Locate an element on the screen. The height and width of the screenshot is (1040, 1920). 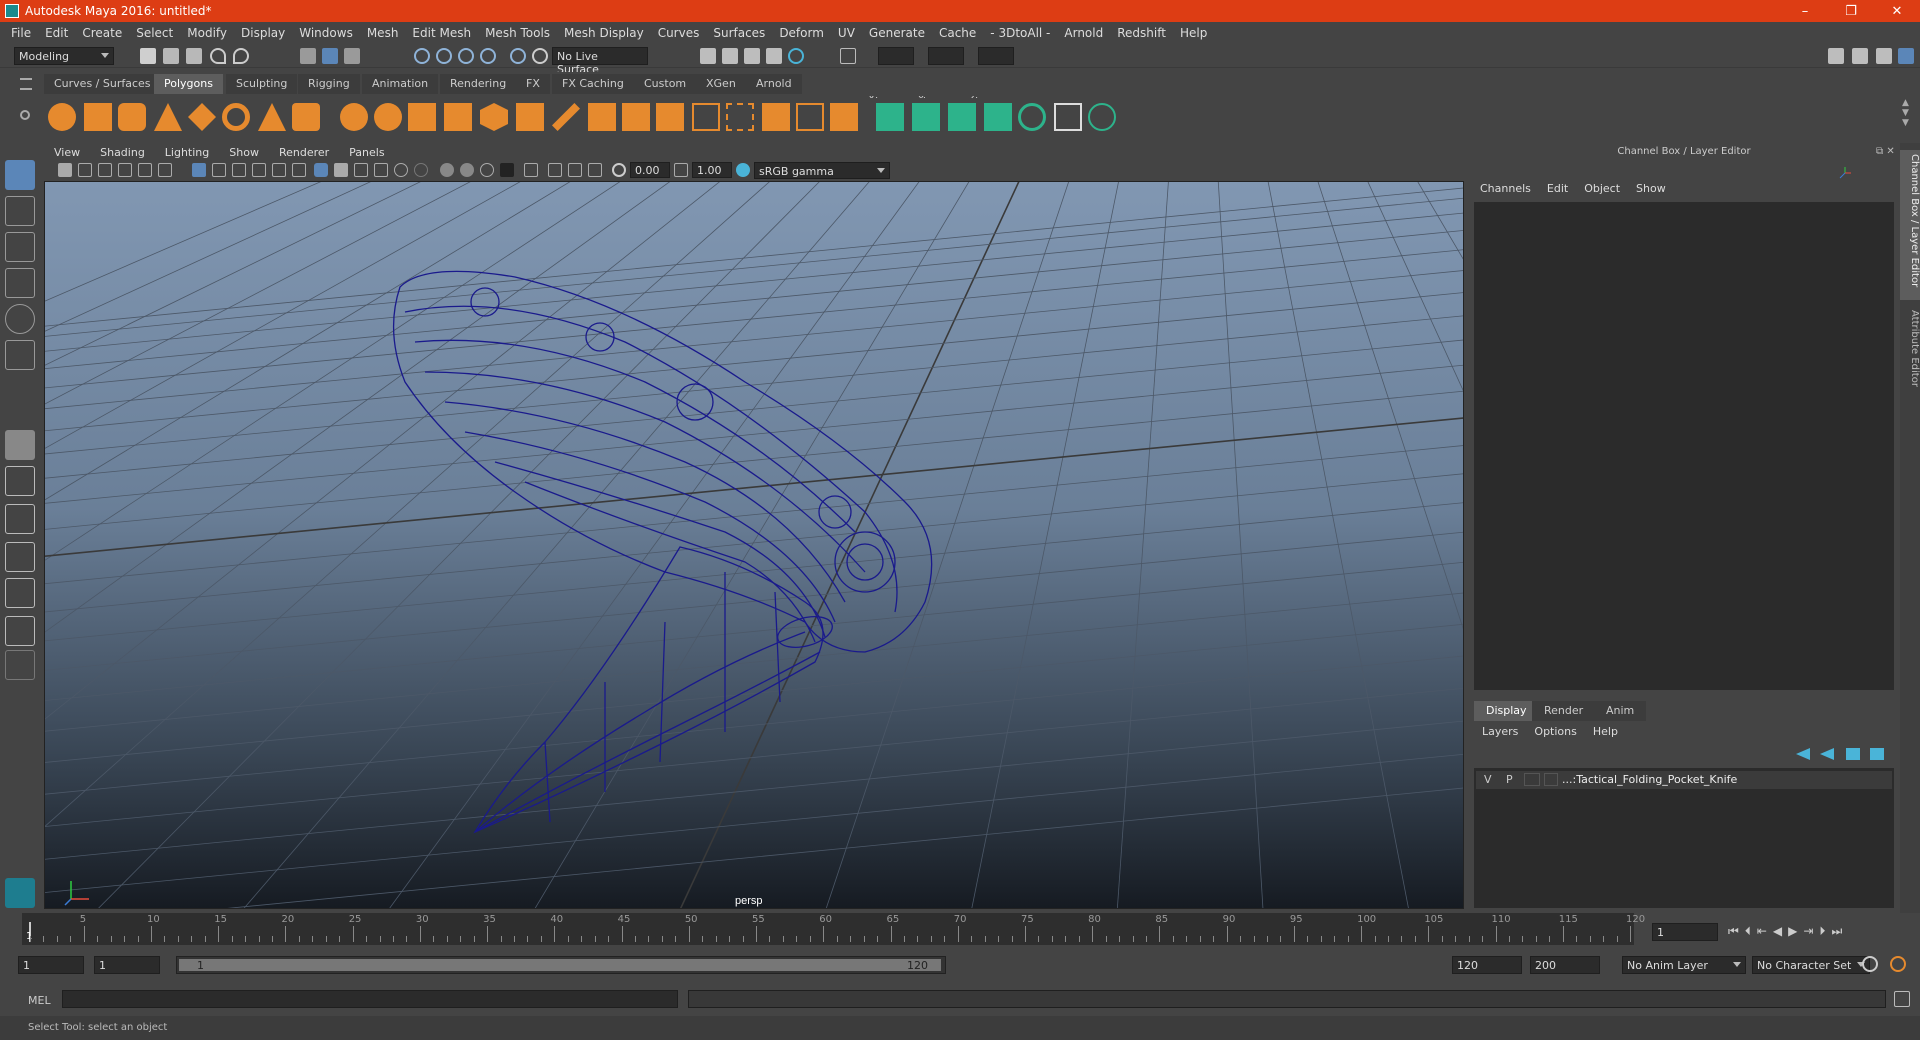
transform-mode-icon is located at coordinates (848, 56).